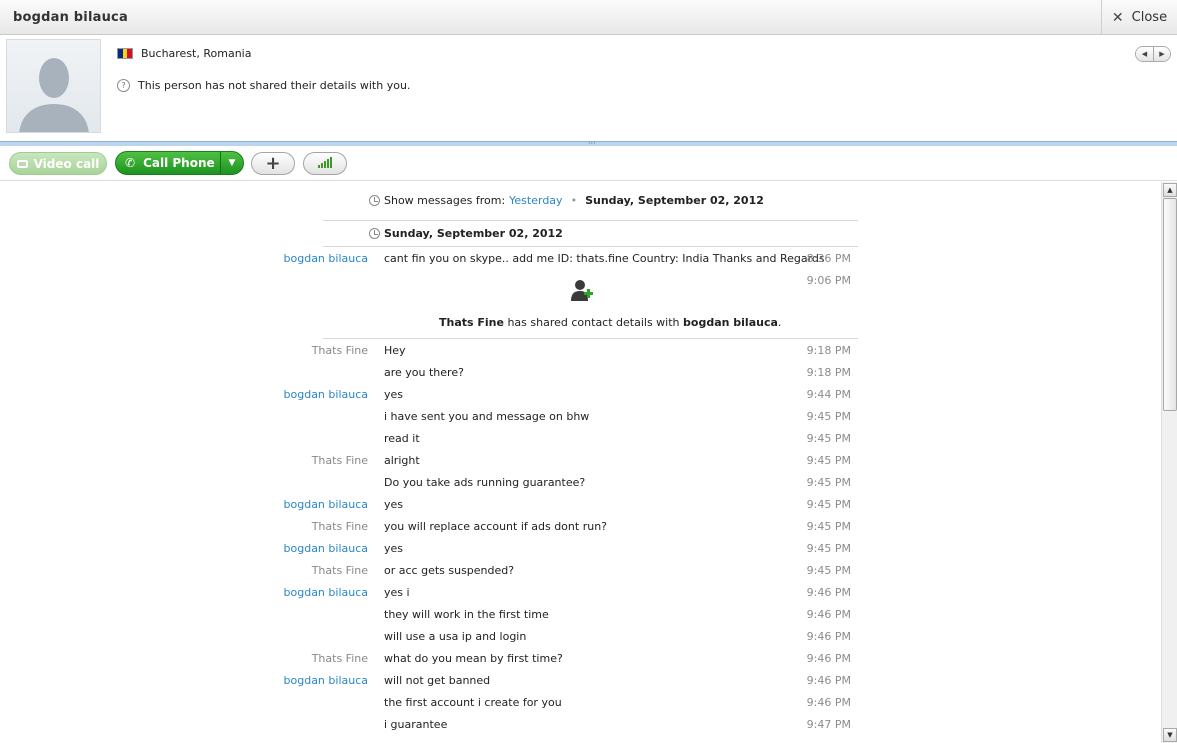  Describe the element at coordinates (430, 351) in the screenshot. I see `message-row: Thats Fine Hey 9:18 PM` at that location.